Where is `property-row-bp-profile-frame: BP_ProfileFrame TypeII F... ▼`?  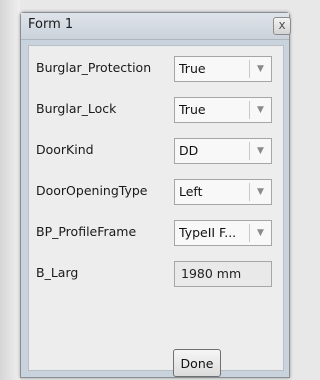
property-row-bp-profile-frame: BP_ProfileFrame TypeII F... ▼ is located at coordinates (156, 233).